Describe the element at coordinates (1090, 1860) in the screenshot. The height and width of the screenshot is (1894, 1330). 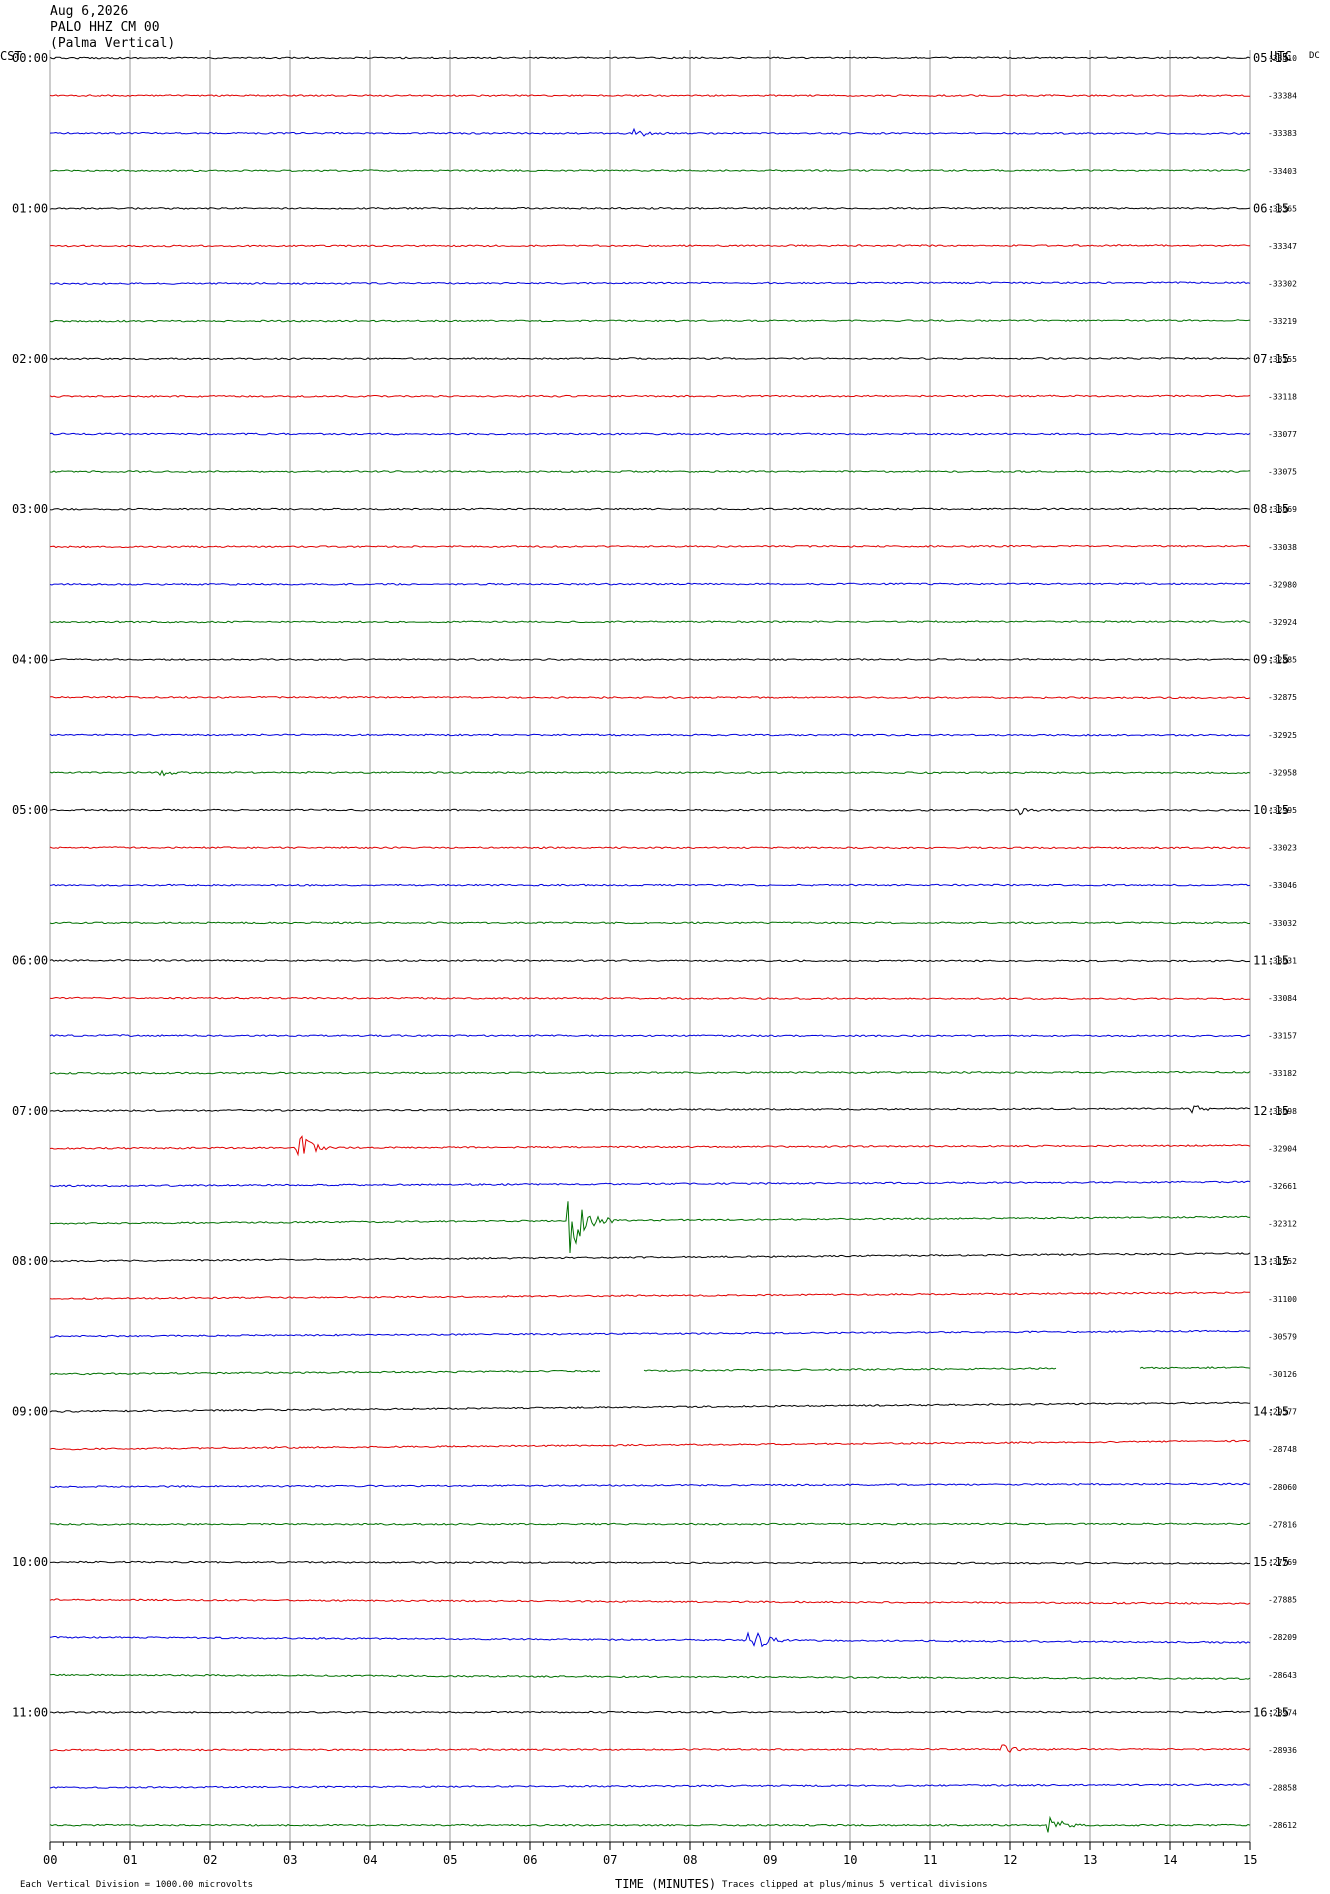
I see `x-tick-label: 13` at that location.